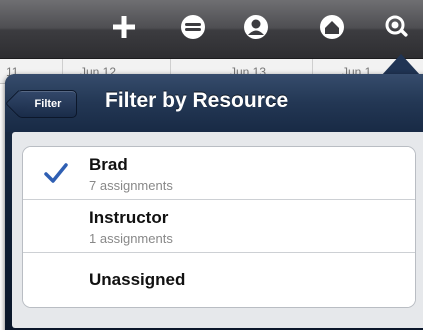  Describe the element at coordinates (397, 27) in the screenshot. I see `search-icon` at that location.